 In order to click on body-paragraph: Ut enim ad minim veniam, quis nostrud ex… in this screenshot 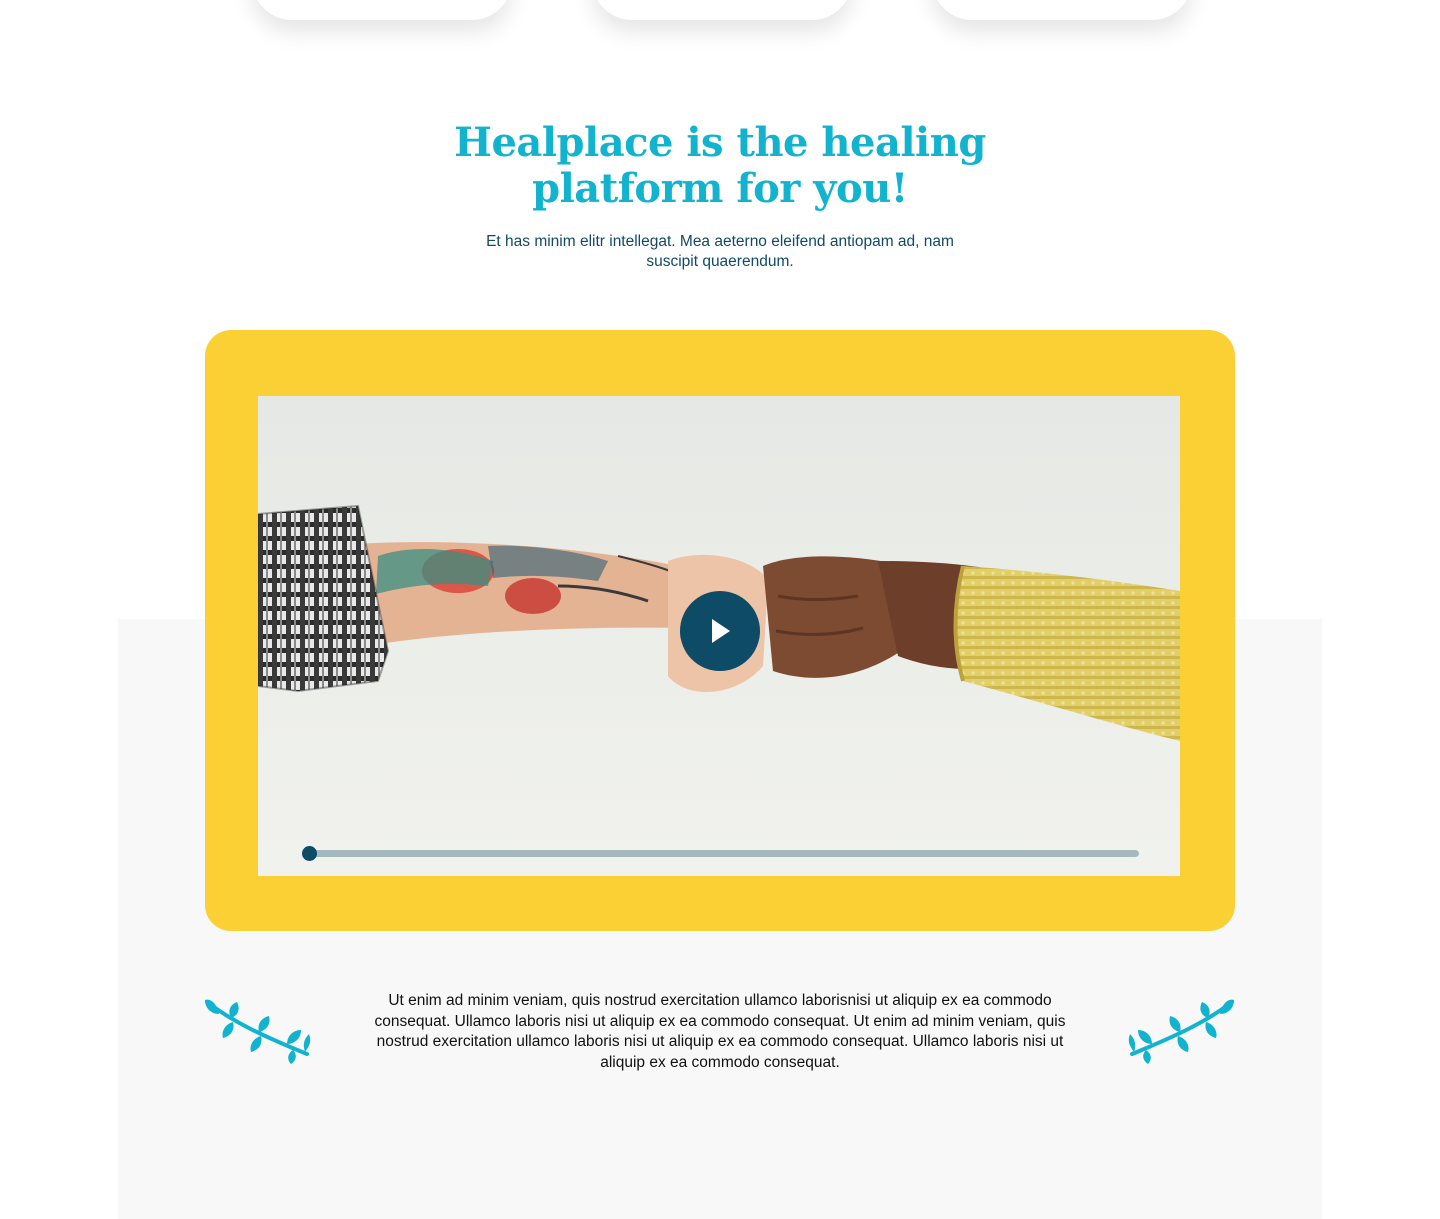, I will do `click(720, 1031)`.